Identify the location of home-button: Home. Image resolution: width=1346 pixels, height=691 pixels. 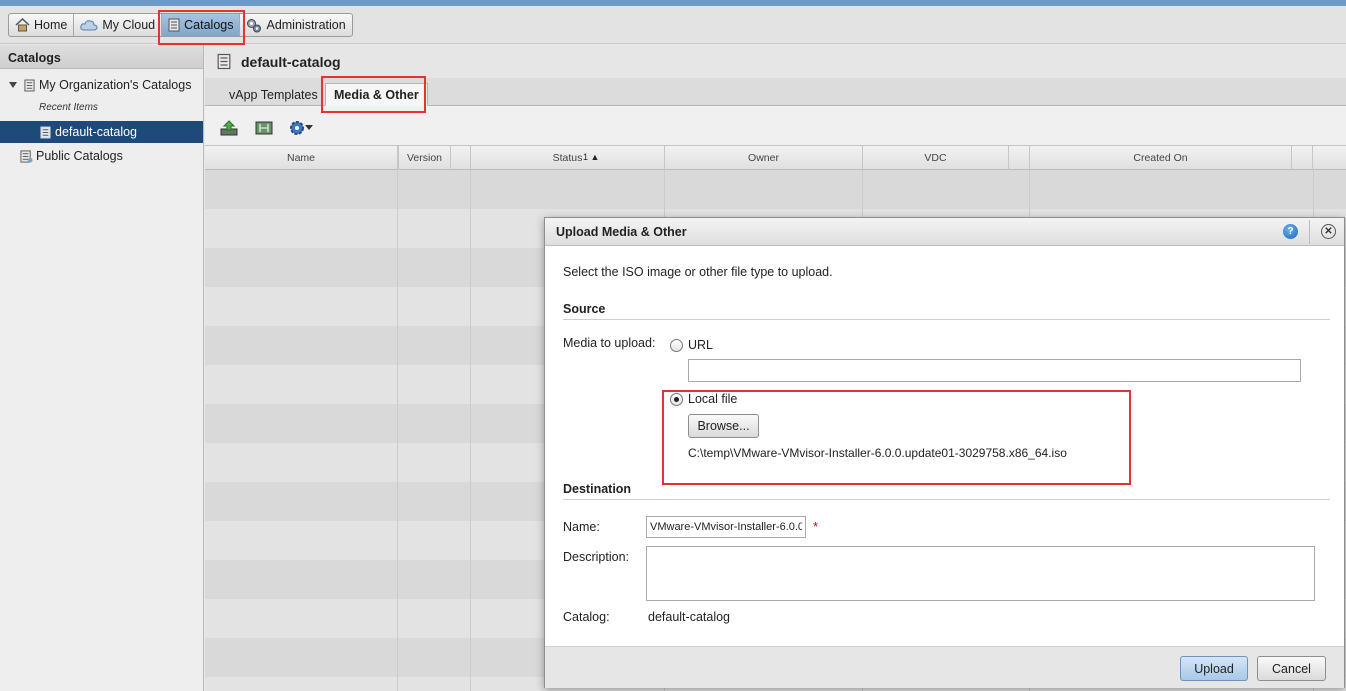
(42, 25).